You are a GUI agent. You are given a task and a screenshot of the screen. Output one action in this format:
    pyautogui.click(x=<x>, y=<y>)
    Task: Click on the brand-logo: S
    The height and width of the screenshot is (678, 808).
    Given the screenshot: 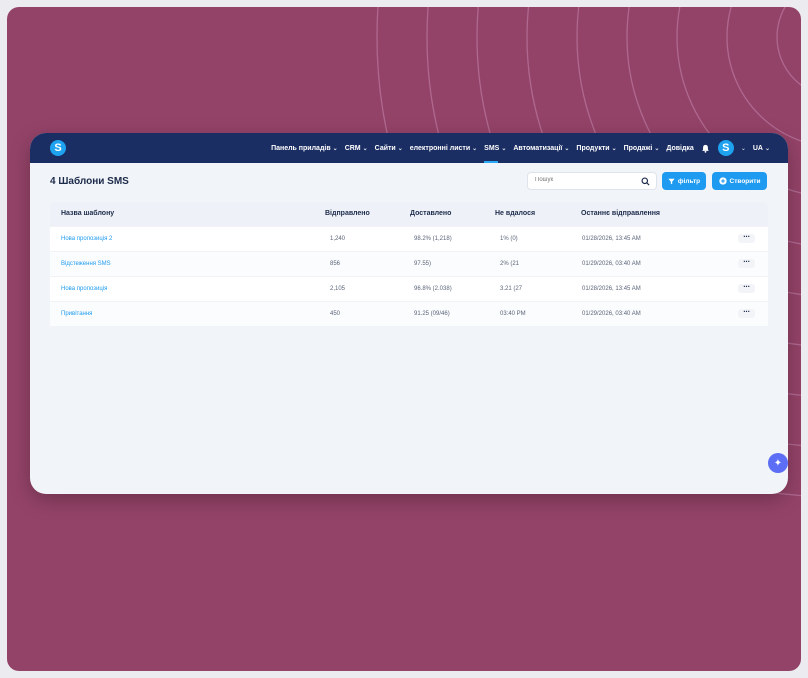 What is the action you would take?
    pyautogui.click(x=58, y=148)
    